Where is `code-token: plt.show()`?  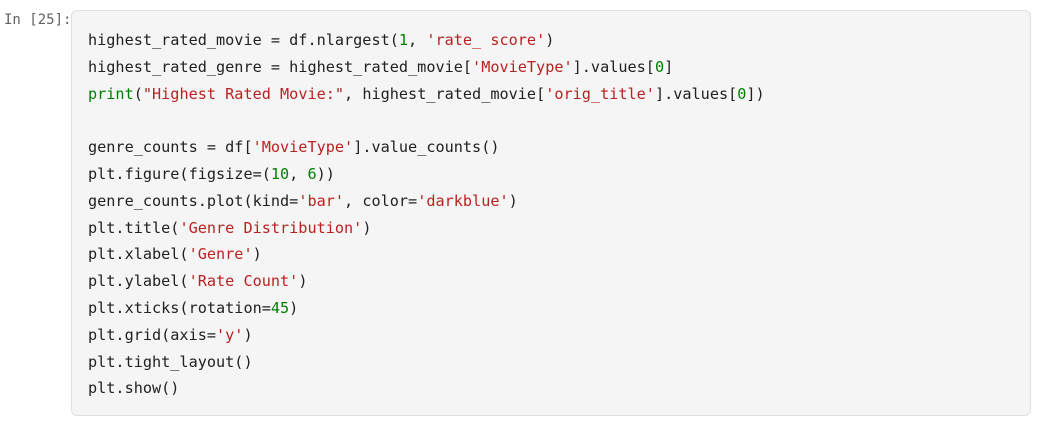
code-token: plt.show() is located at coordinates (134, 388).